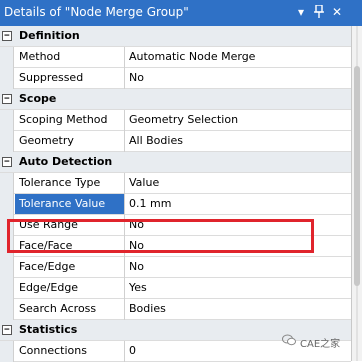  Describe the element at coordinates (49, 287) in the screenshot. I see `property-label: Edge/Edge` at that location.